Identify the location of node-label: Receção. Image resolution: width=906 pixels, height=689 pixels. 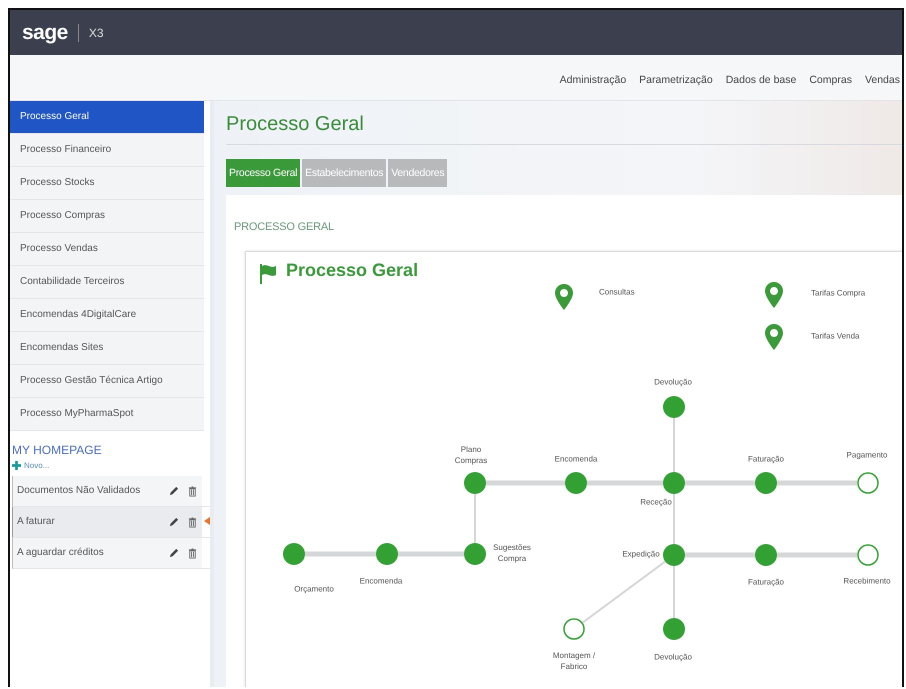
(656, 502).